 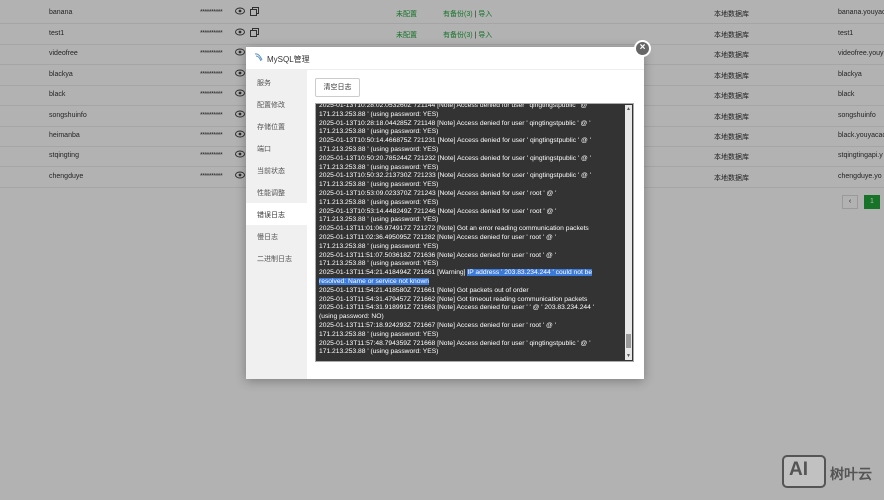 I want to click on sidebar-menu-item: 端口, so click(x=276, y=148).